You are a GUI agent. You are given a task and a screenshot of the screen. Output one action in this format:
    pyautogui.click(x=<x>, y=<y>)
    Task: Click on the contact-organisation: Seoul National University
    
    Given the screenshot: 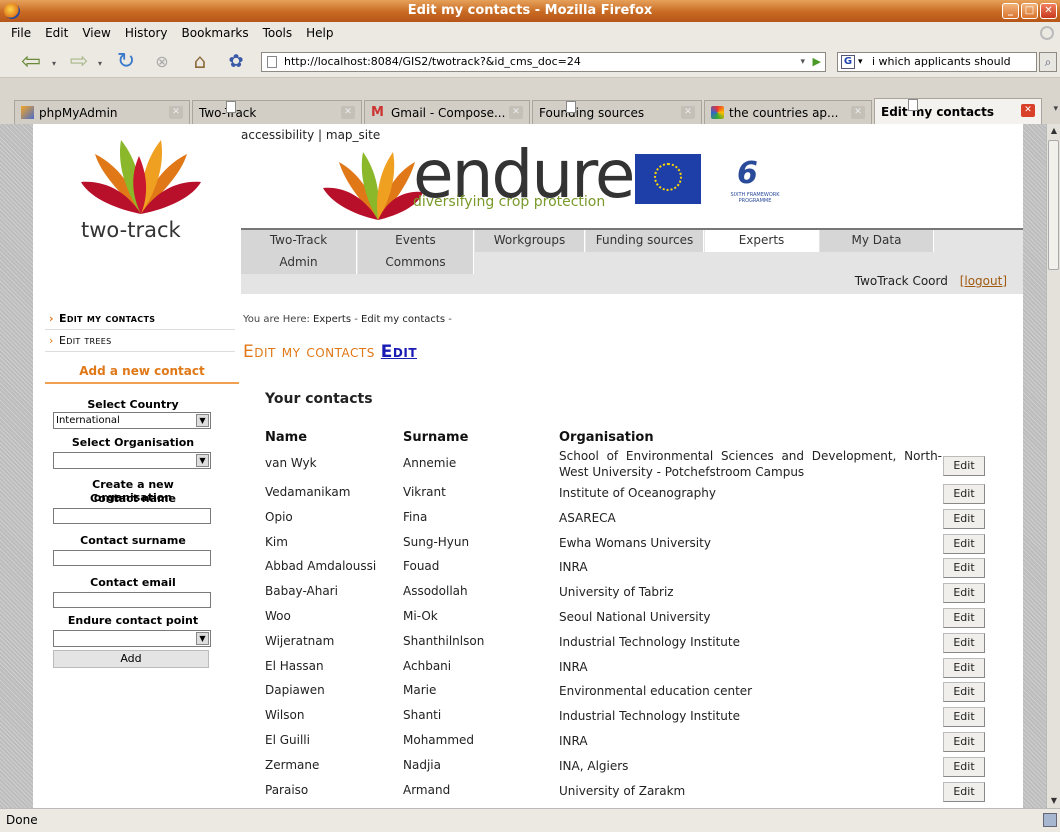 What is the action you would take?
    pyautogui.click(x=635, y=617)
    